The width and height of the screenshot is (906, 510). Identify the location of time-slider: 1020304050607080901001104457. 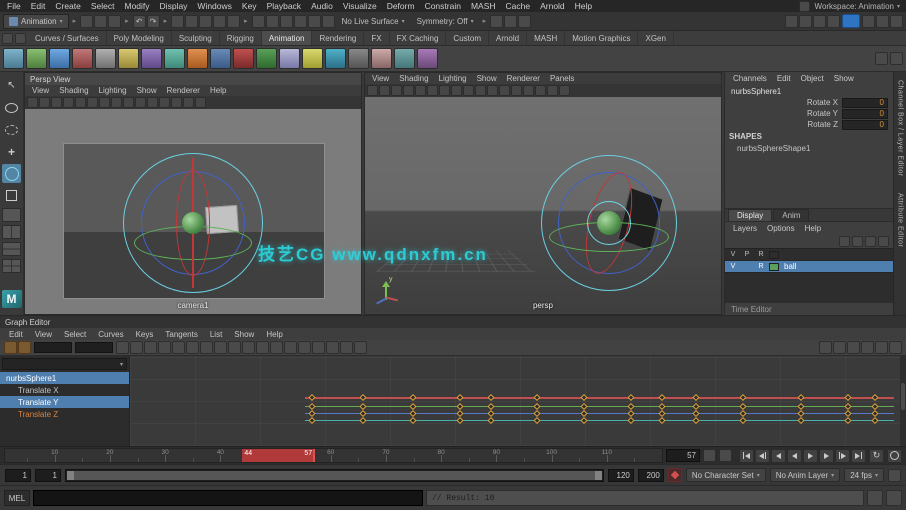
(333, 455).